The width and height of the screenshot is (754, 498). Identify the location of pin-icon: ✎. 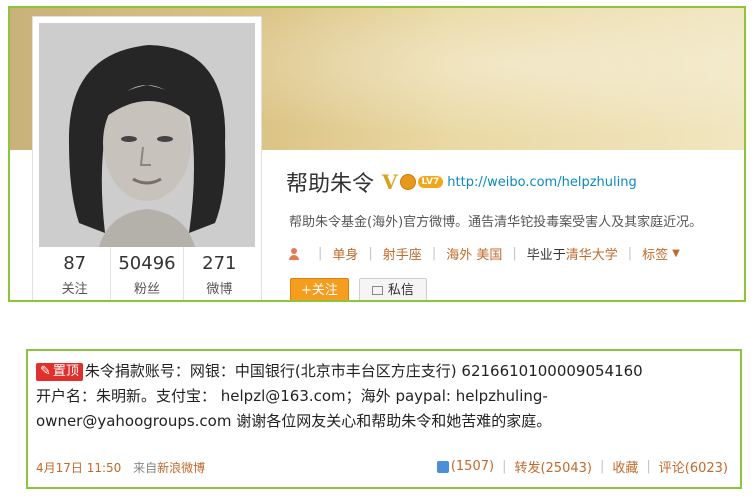
(45, 371).